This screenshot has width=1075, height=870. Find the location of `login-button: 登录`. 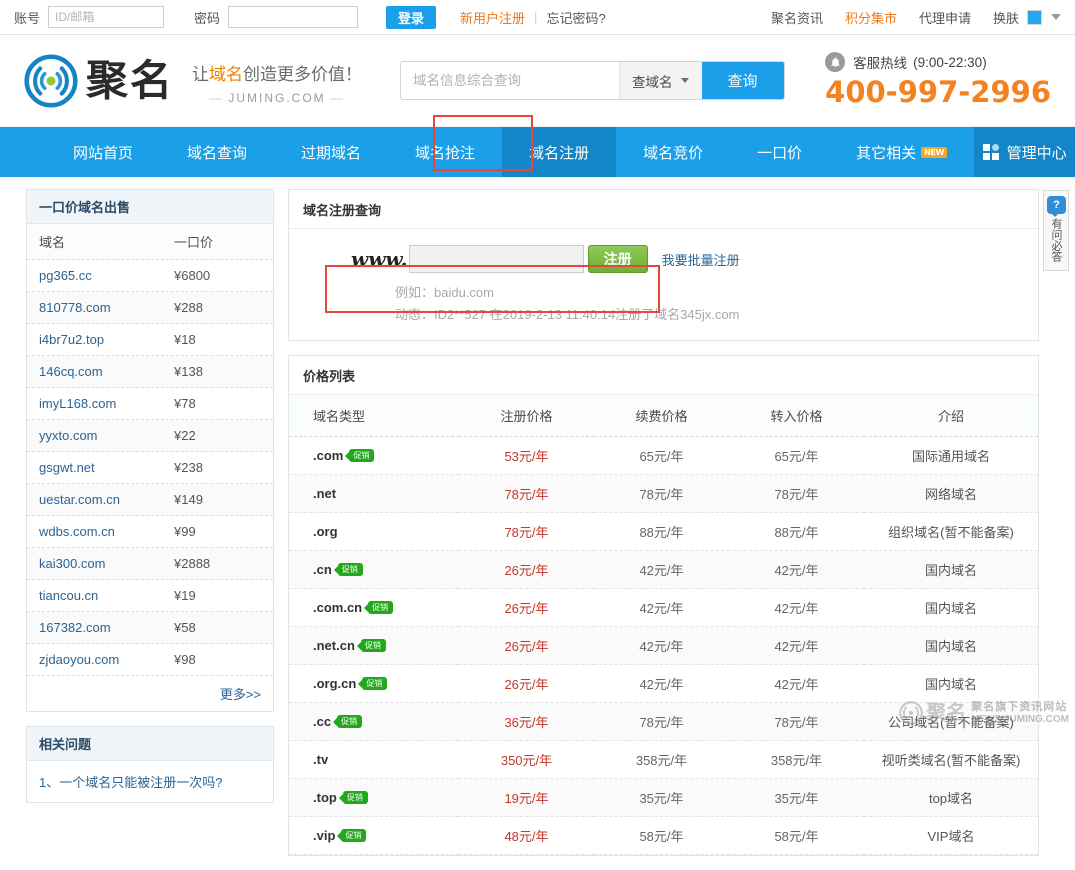

login-button: 登录 is located at coordinates (411, 17).